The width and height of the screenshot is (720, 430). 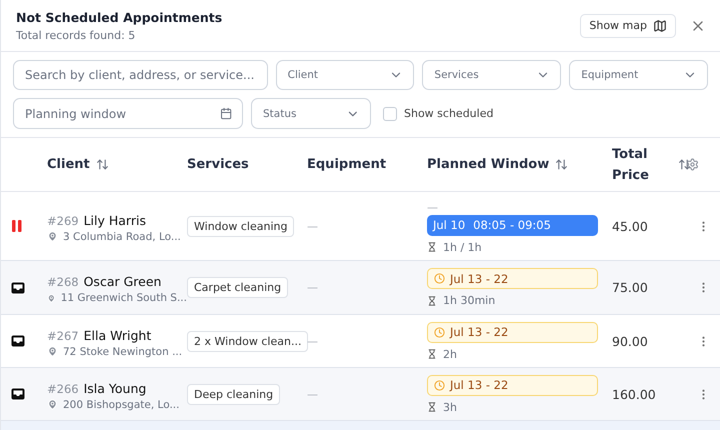 What do you see at coordinates (237, 287) in the screenshot?
I see `service-tag: Carpet cleaning` at bounding box center [237, 287].